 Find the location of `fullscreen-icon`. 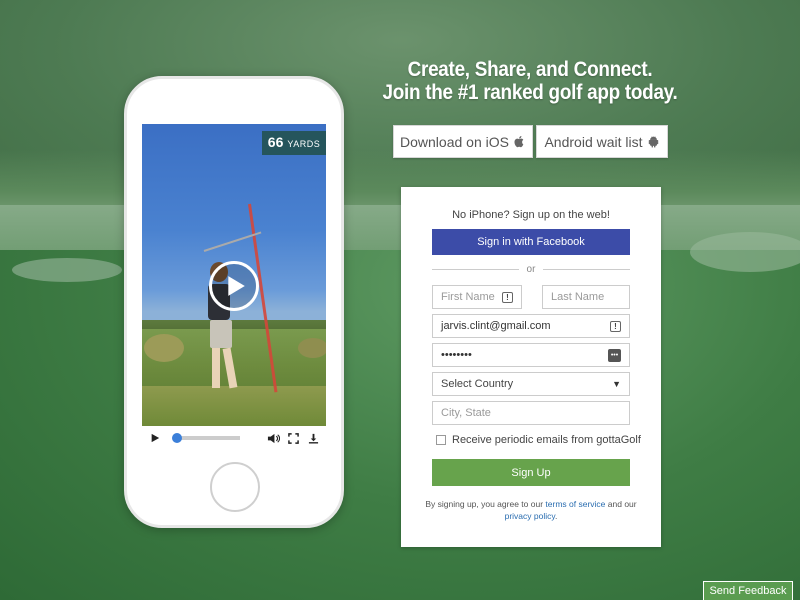

fullscreen-icon is located at coordinates (293, 438).